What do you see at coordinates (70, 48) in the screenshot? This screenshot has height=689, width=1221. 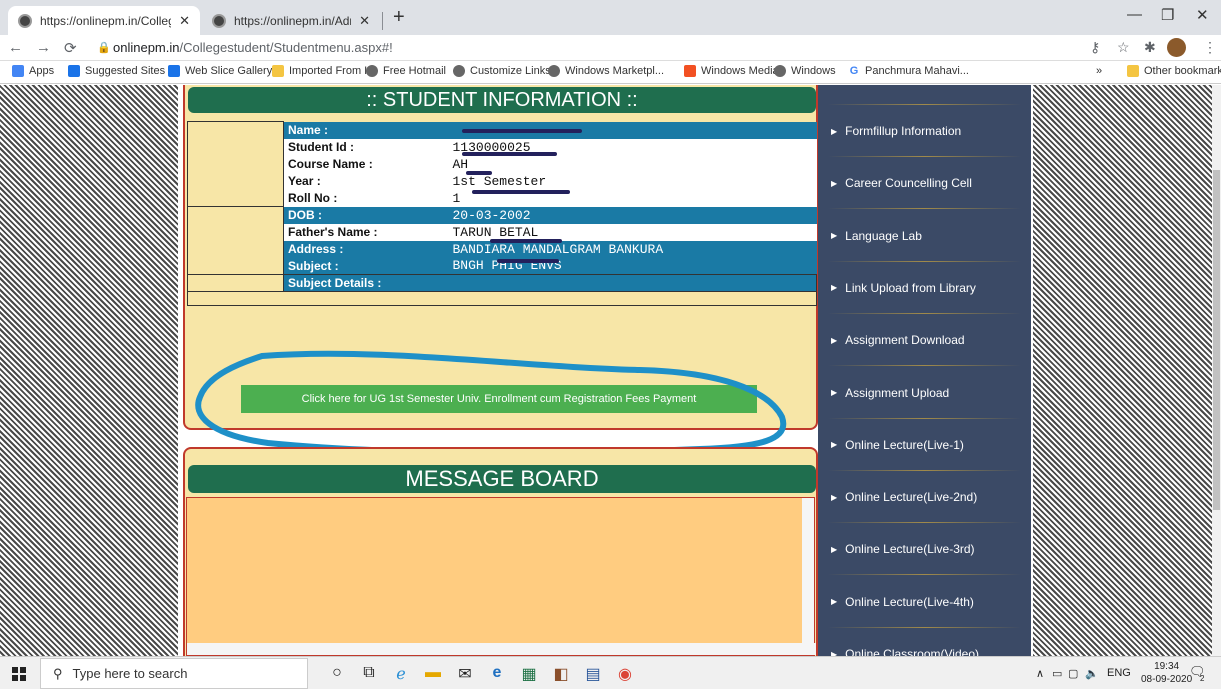 I see `reload-icon: ⟳` at bounding box center [70, 48].